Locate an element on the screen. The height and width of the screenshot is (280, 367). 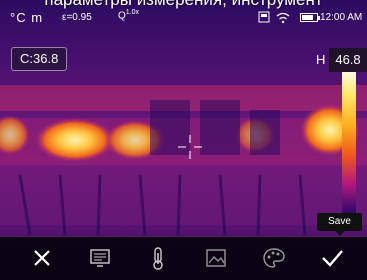
monitor-icon is located at coordinates (100, 258).